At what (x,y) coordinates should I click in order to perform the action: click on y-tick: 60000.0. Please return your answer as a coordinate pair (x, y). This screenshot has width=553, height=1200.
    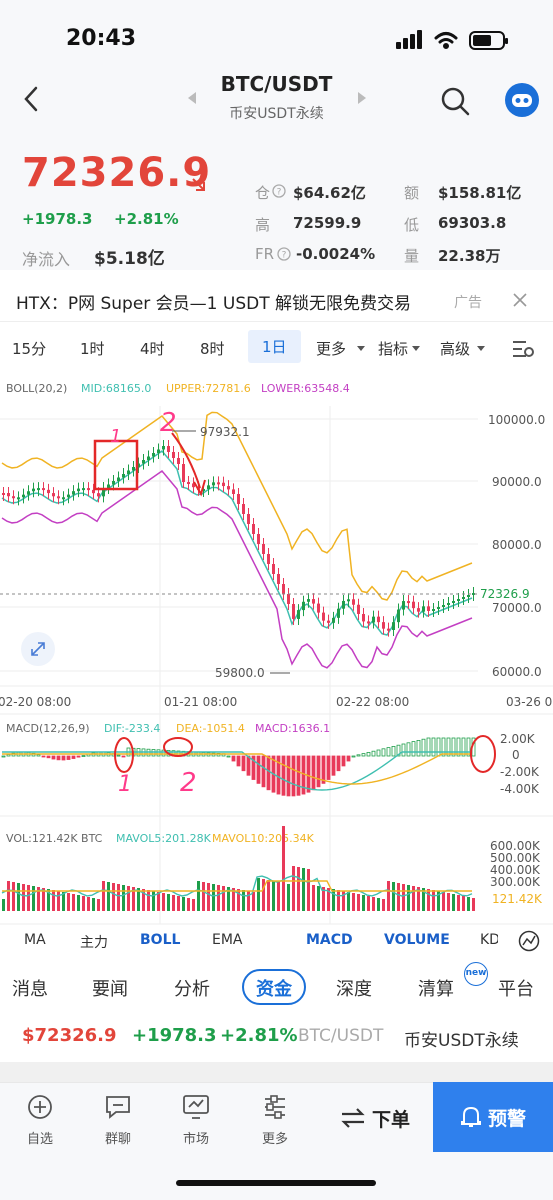
    Looking at the image, I should click on (517, 672).